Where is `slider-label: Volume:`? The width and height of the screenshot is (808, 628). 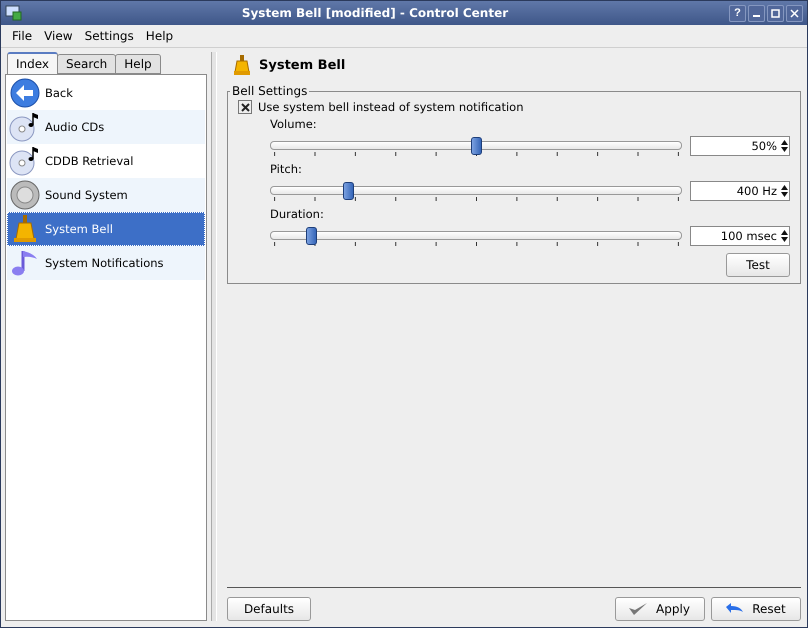
slider-label: Volume: is located at coordinates (293, 124).